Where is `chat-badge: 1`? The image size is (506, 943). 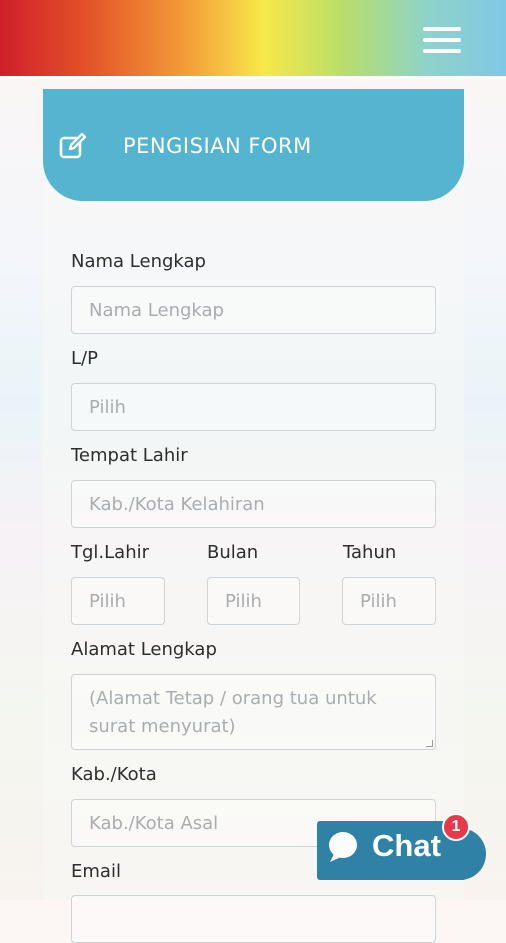
chat-badge: 1 is located at coordinates (456, 827).